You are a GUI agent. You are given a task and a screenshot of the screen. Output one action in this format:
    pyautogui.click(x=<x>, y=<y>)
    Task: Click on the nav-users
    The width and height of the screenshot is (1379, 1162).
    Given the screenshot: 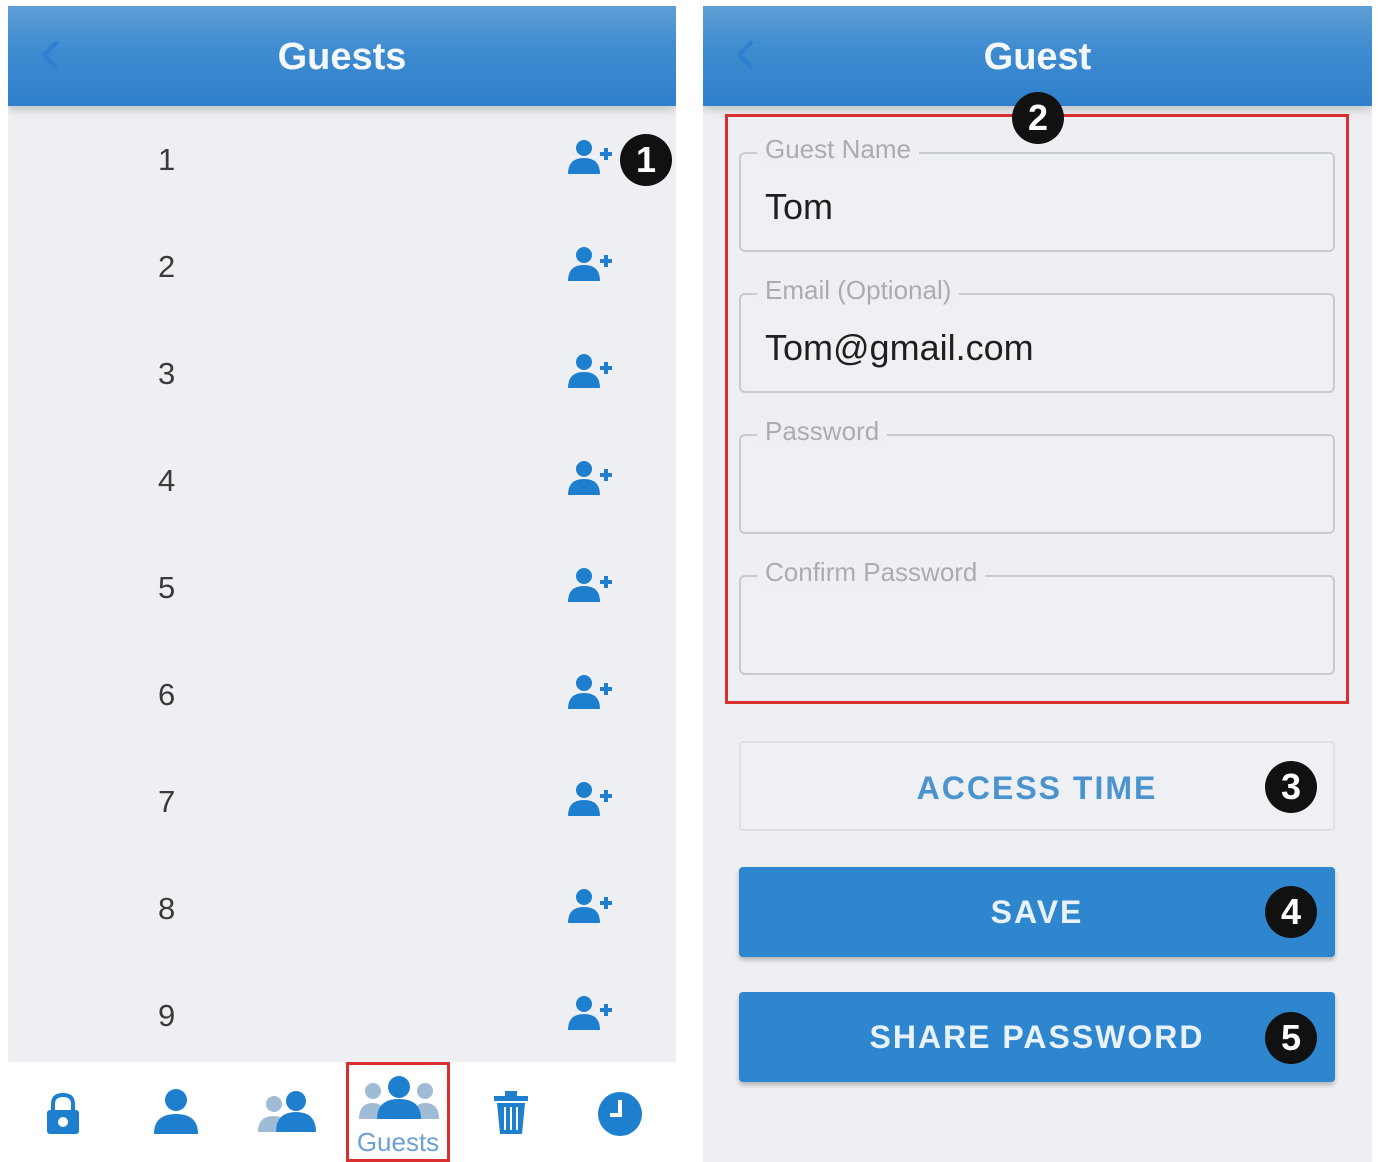 What is the action you would take?
    pyautogui.click(x=293, y=1112)
    